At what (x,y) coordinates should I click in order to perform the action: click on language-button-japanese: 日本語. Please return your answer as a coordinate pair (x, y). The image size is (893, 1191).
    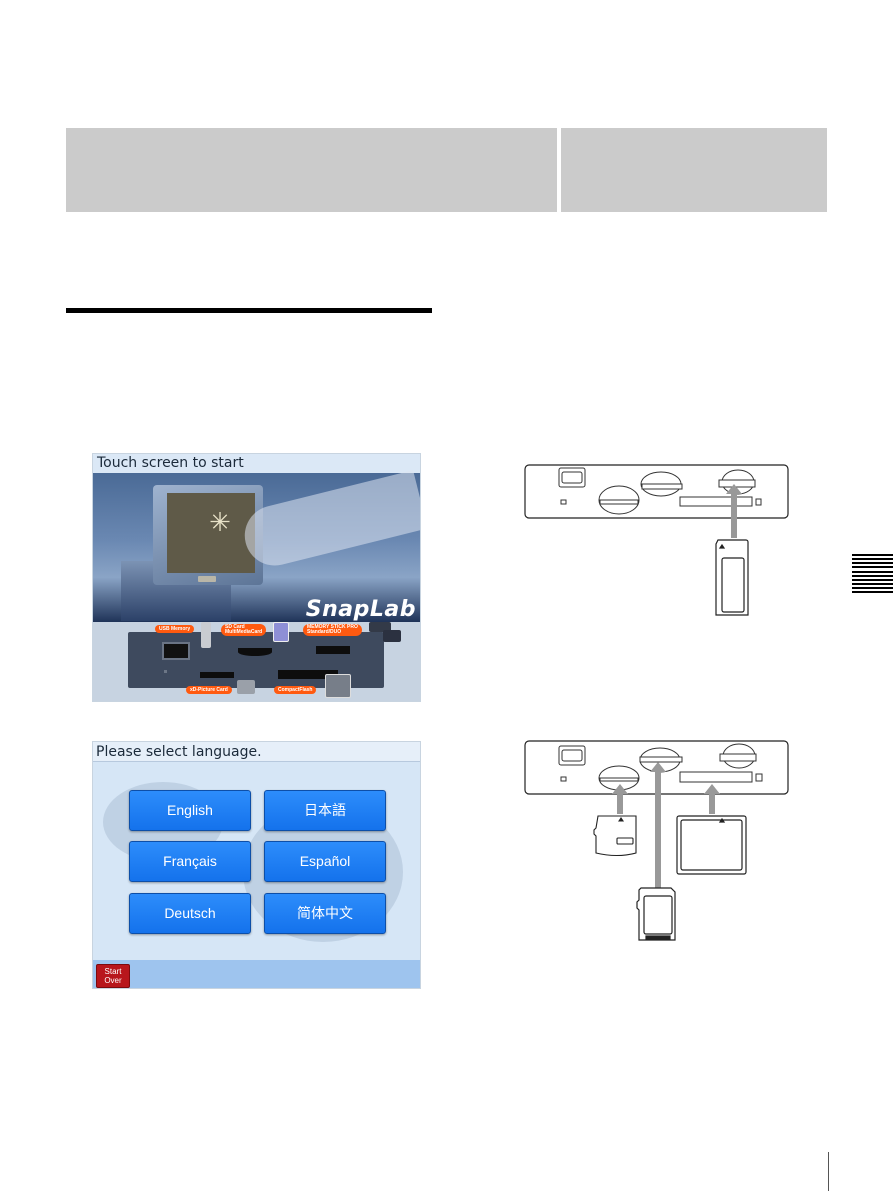
    Looking at the image, I should click on (325, 810).